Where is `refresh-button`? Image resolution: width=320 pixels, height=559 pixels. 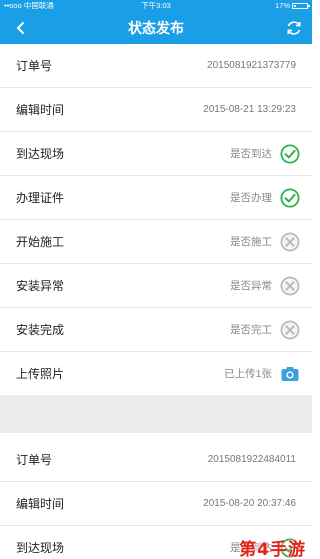
refresh-button is located at coordinates (294, 28).